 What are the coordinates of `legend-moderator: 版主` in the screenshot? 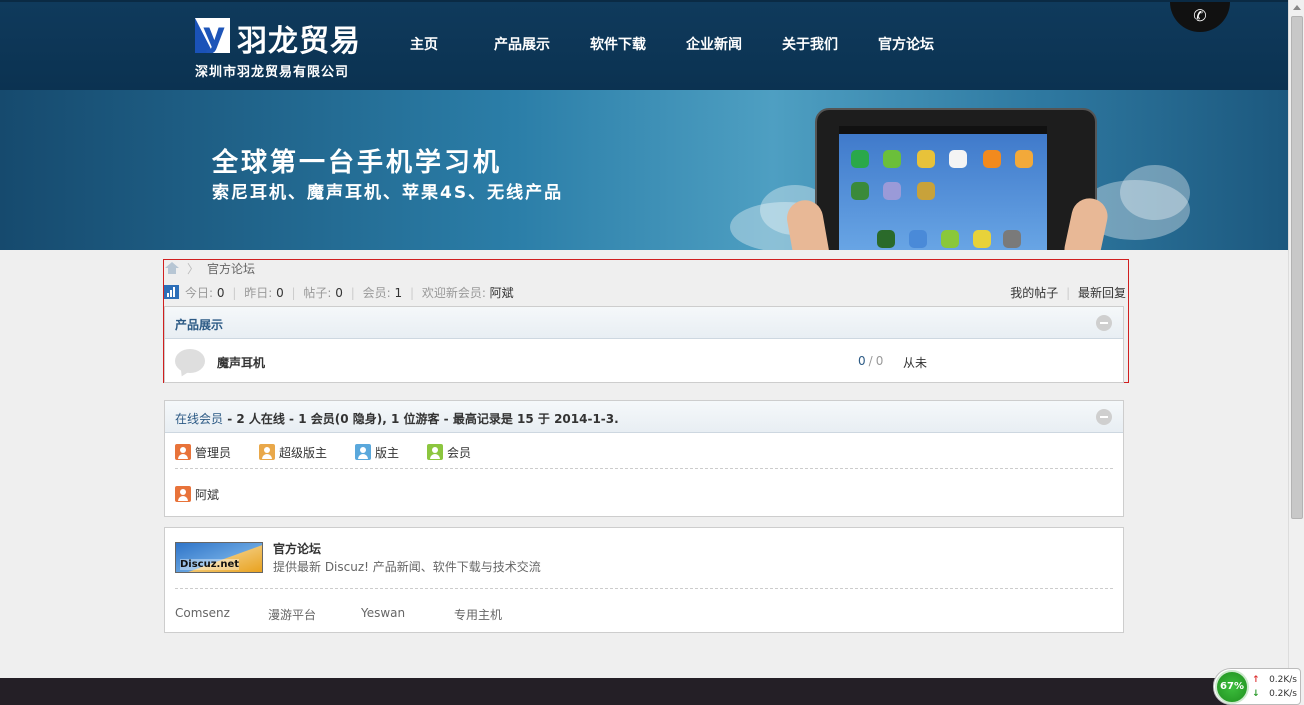 It's located at (377, 452).